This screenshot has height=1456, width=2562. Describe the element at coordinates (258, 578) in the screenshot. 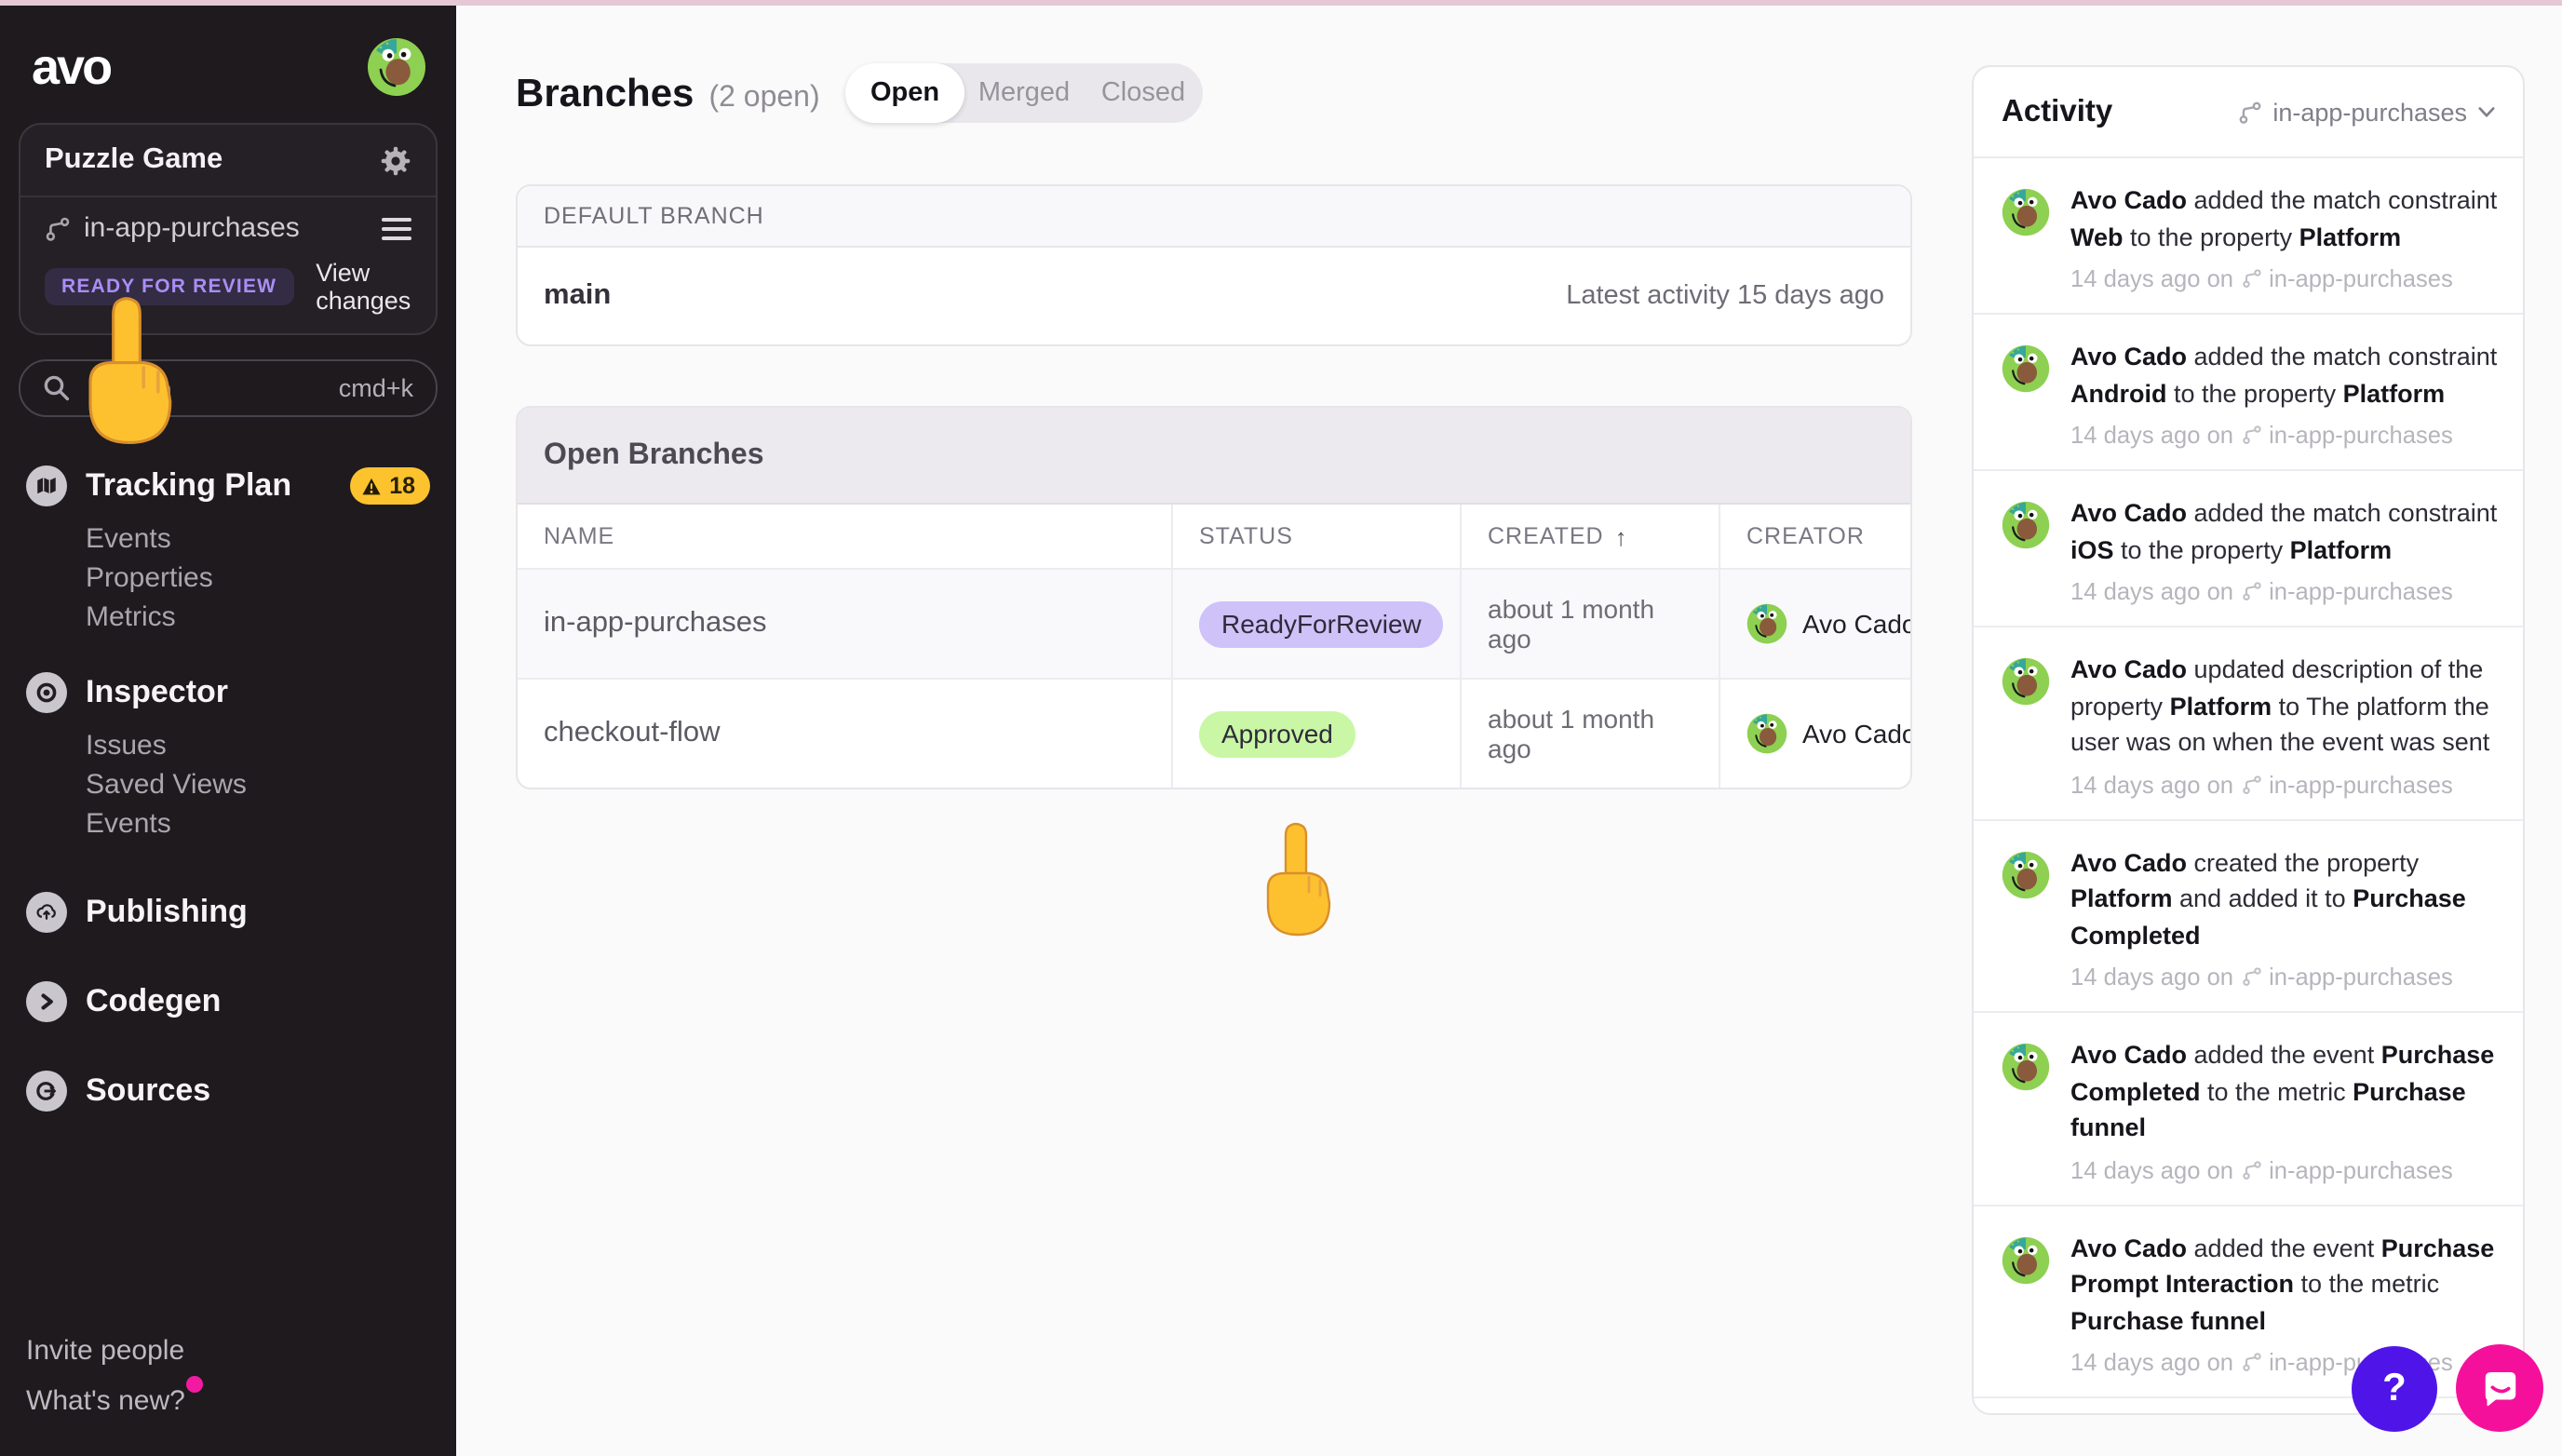

I see `sidebar-item-properties: Properties` at that location.